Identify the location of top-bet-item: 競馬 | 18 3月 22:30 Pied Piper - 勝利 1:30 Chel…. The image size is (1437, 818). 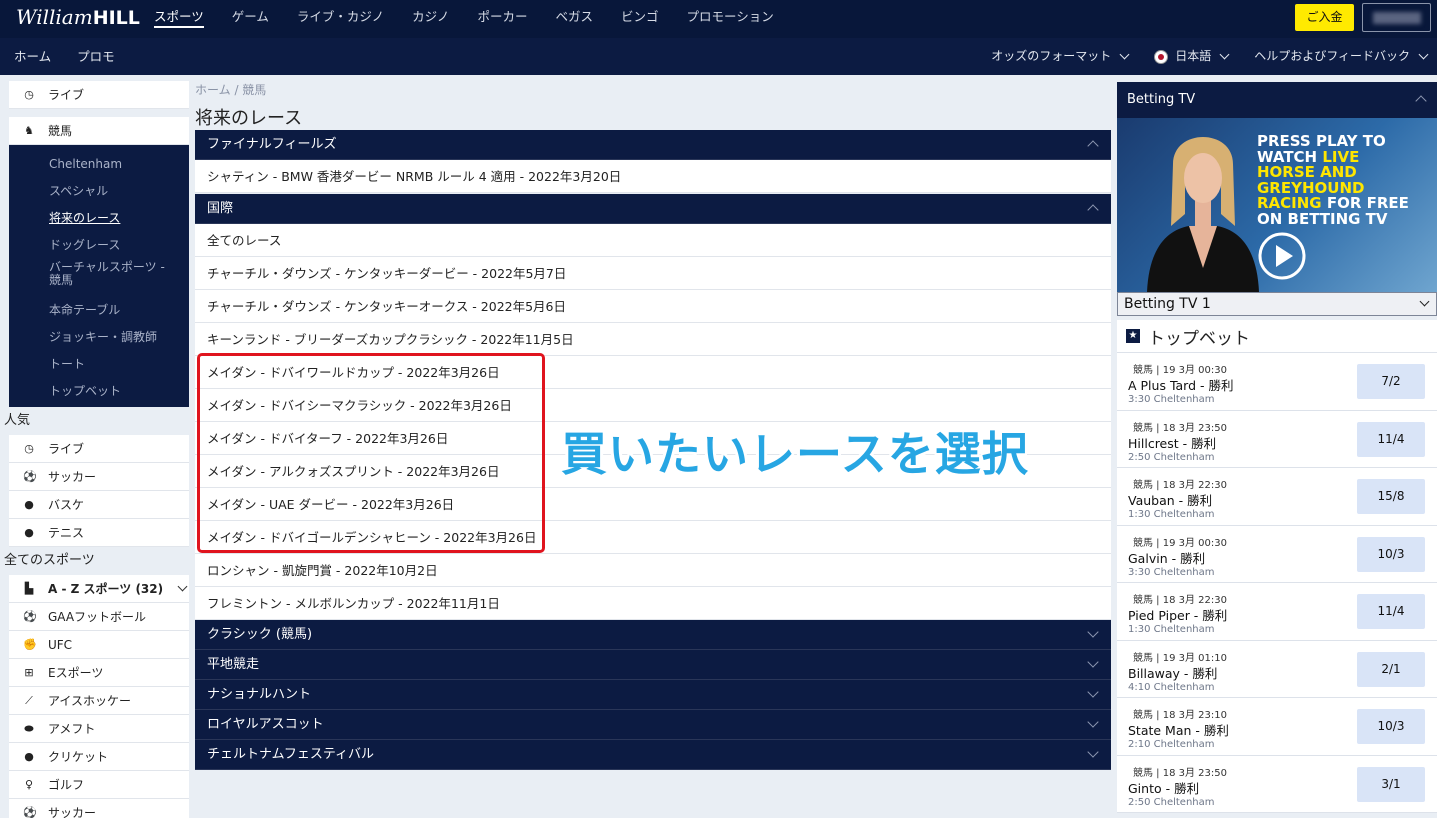
(1277, 612).